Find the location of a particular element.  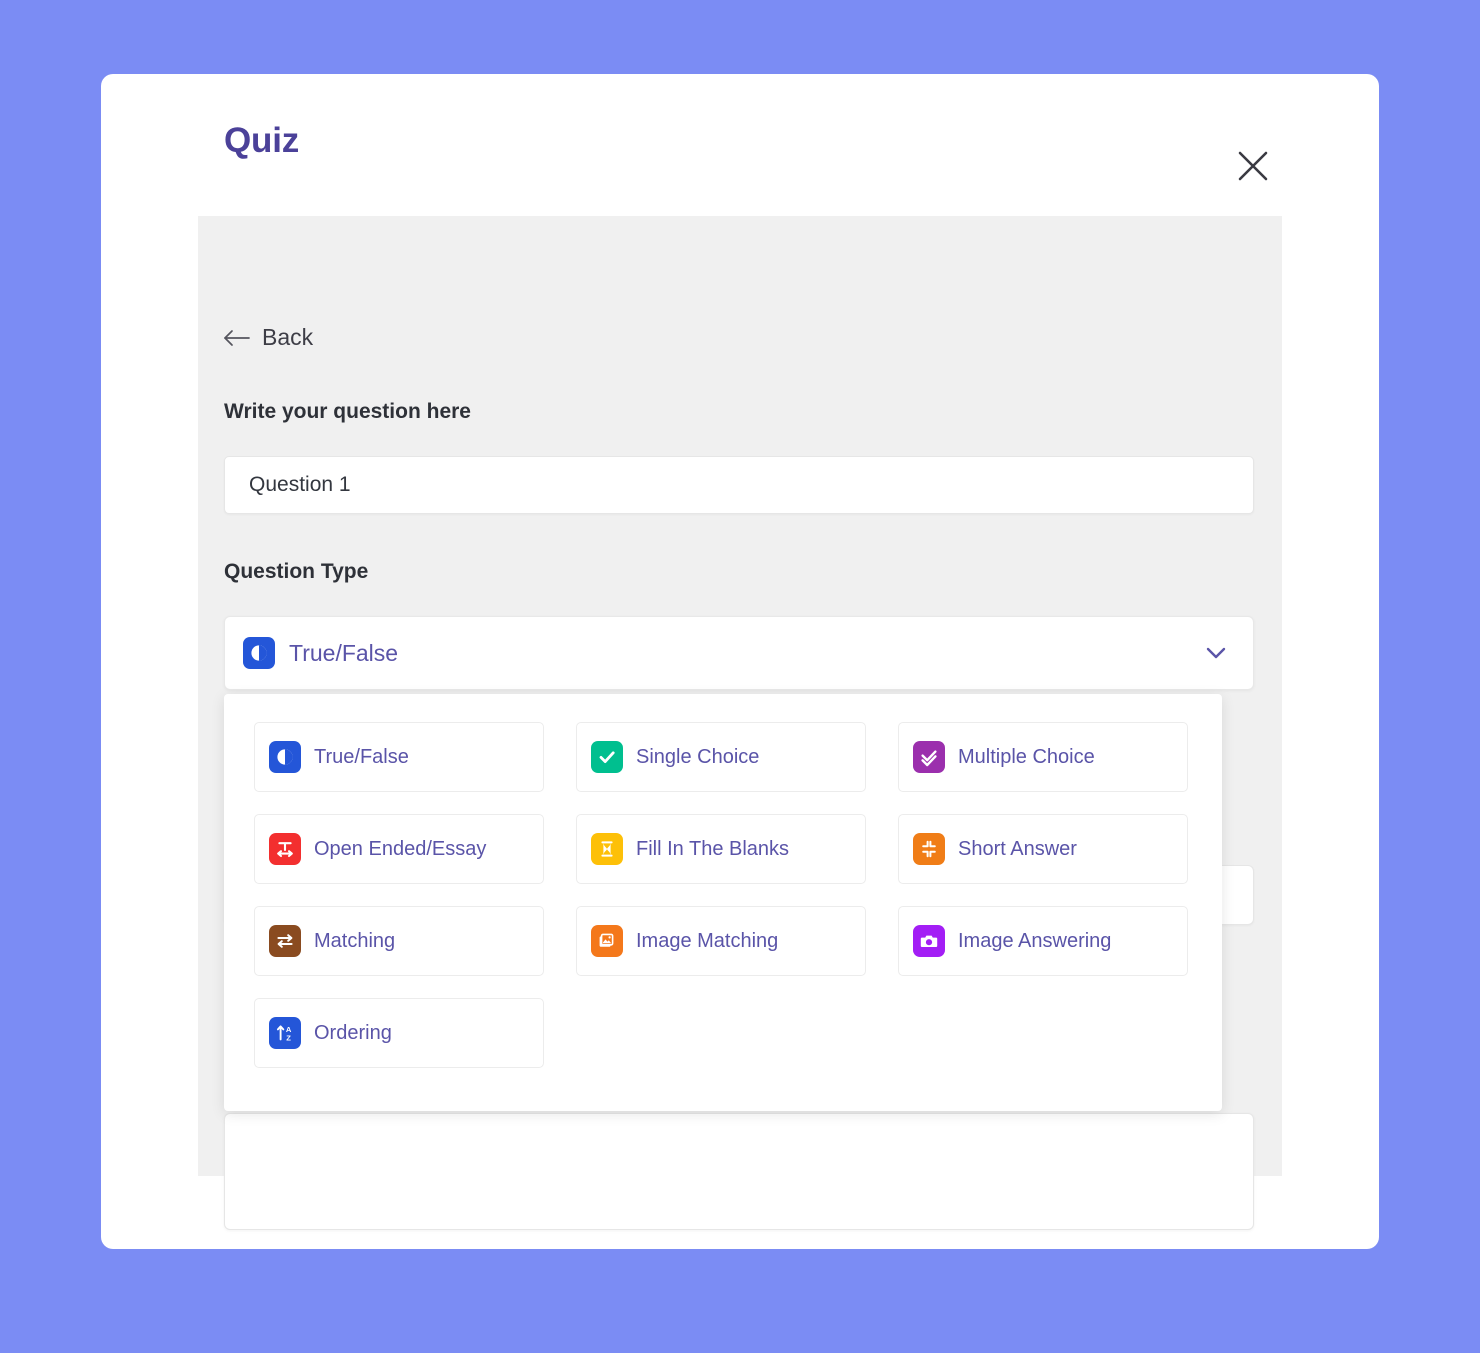

option-label: Image Answering is located at coordinates (1035, 940).